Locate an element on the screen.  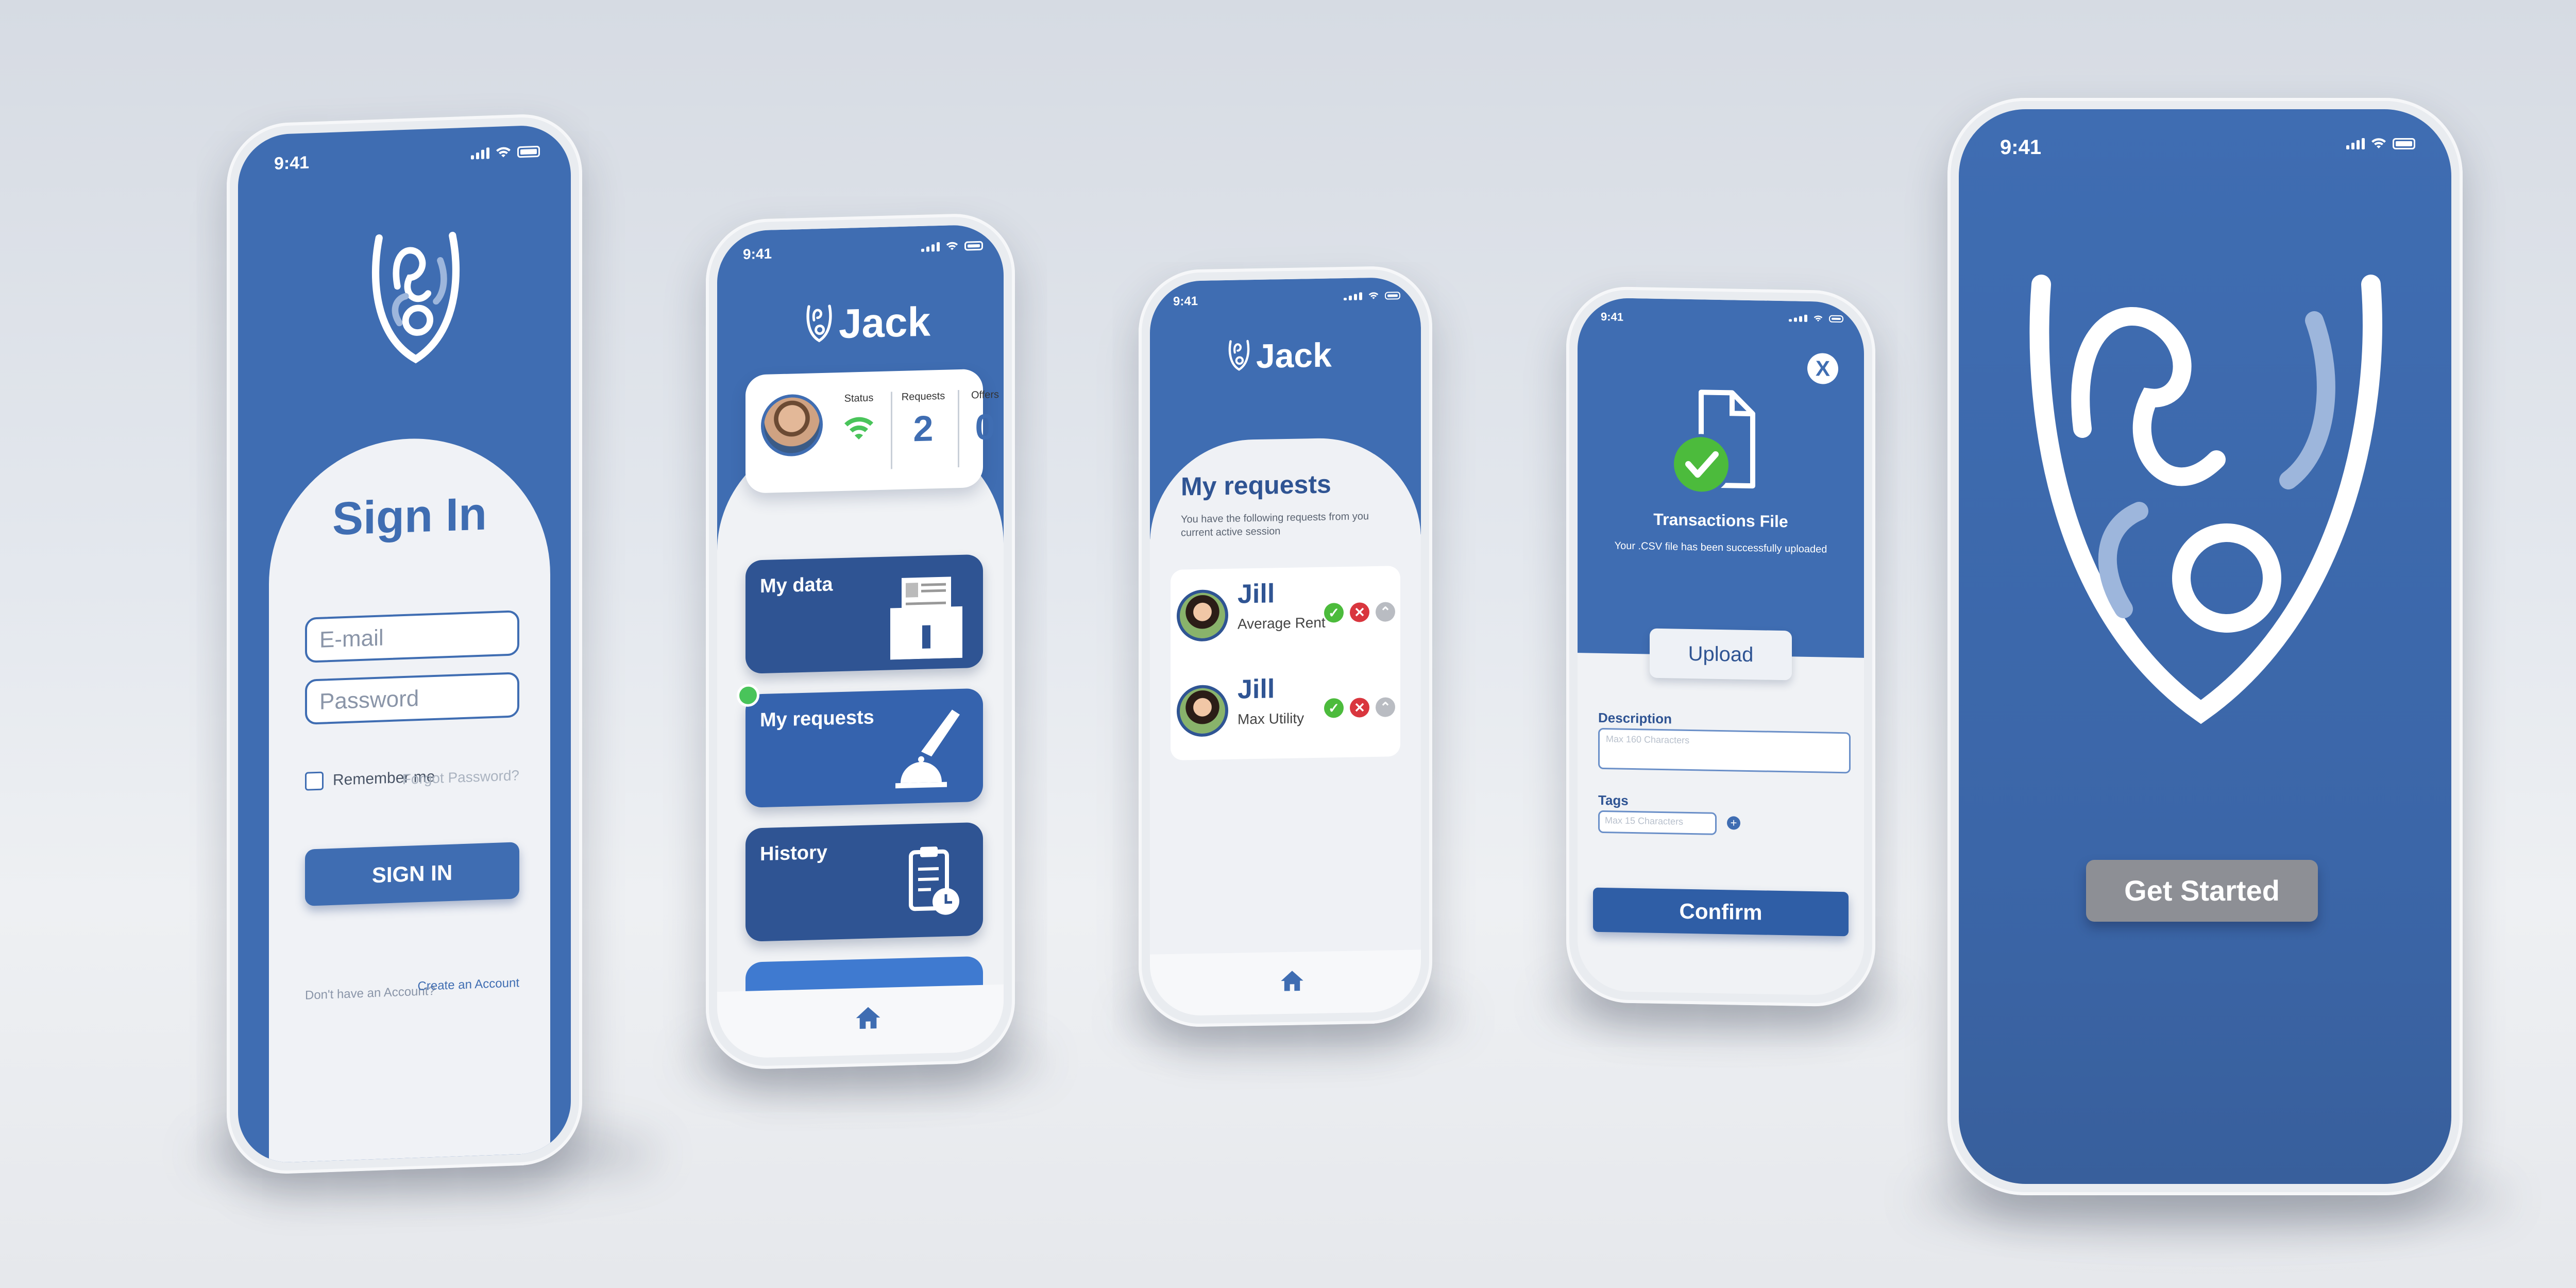
page-title: Sign In is located at coordinates (409, 516).